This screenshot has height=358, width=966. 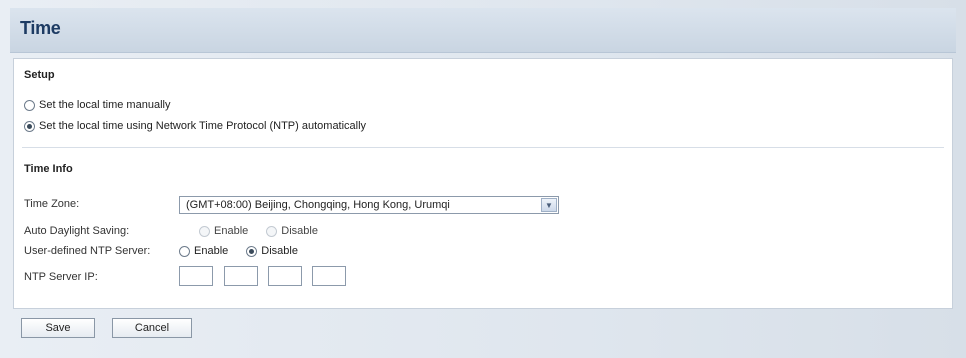 What do you see at coordinates (252, 251) in the screenshot?
I see `radio-ntp-disable` at bounding box center [252, 251].